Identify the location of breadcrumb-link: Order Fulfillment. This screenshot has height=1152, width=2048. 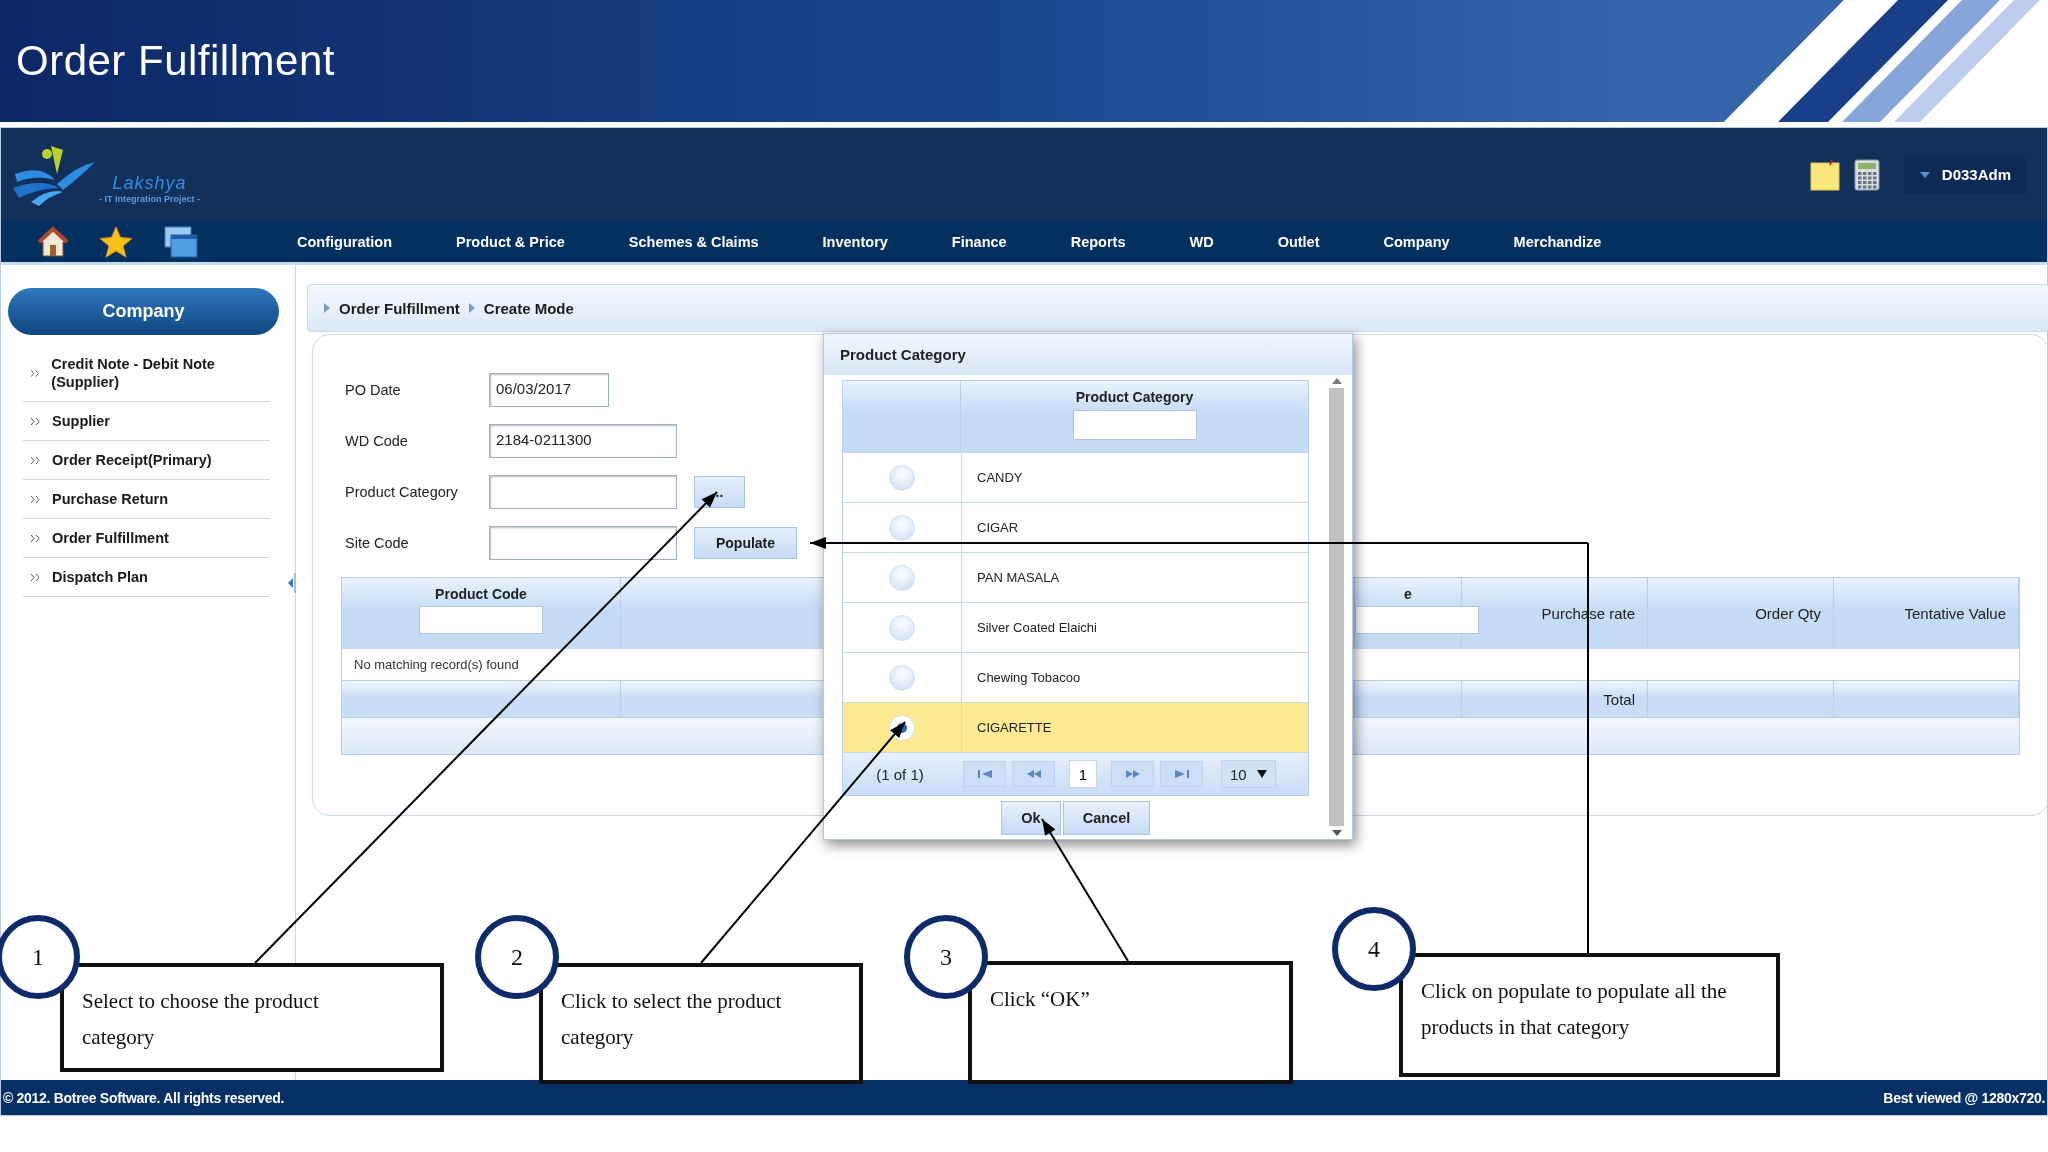
(399, 308).